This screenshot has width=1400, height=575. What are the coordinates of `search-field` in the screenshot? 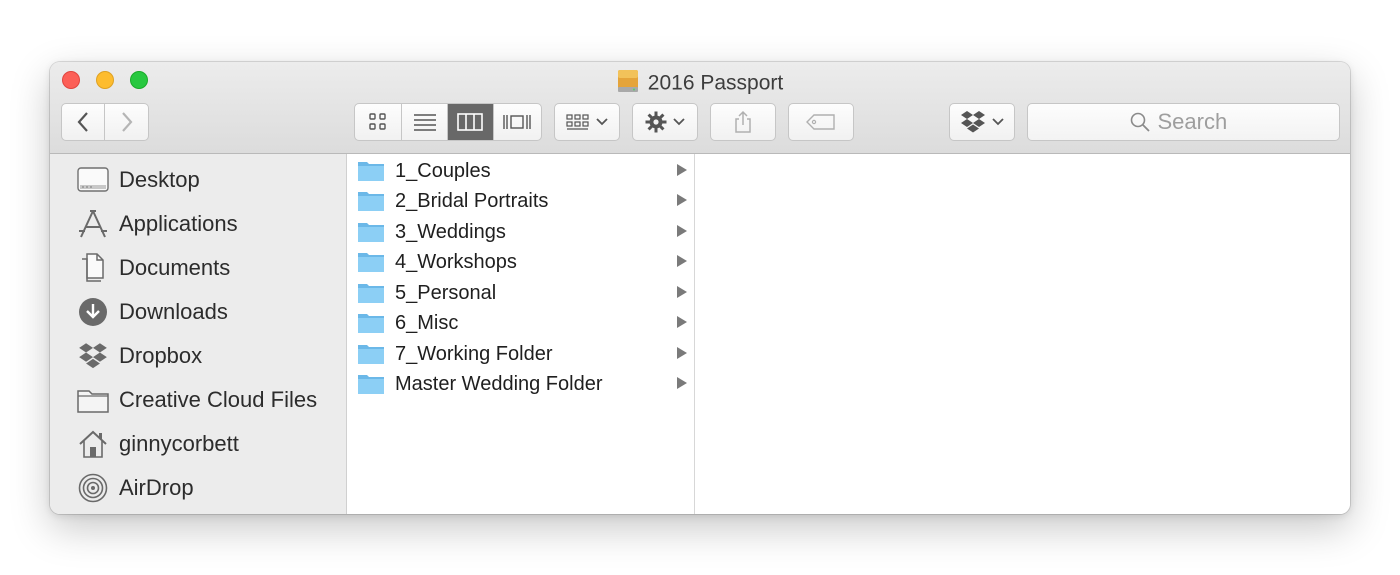 It's located at (1183, 122).